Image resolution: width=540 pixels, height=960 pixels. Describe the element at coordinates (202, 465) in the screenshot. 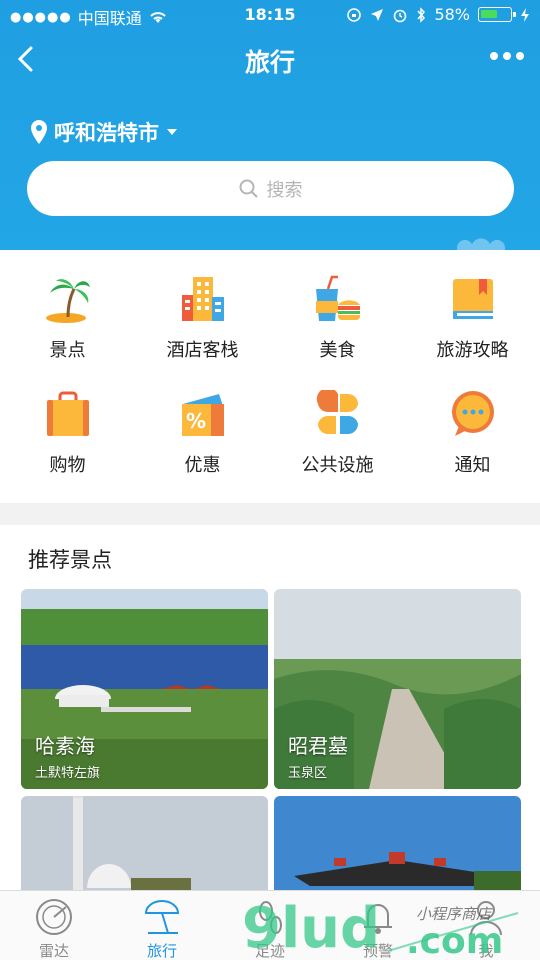

I see `category-label: 优惠` at that location.